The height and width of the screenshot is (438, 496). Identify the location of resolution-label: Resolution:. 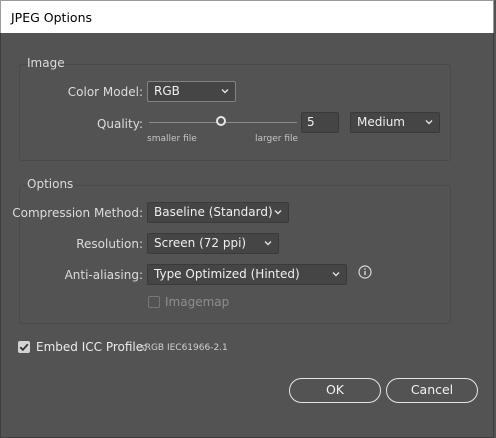
(109, 244).